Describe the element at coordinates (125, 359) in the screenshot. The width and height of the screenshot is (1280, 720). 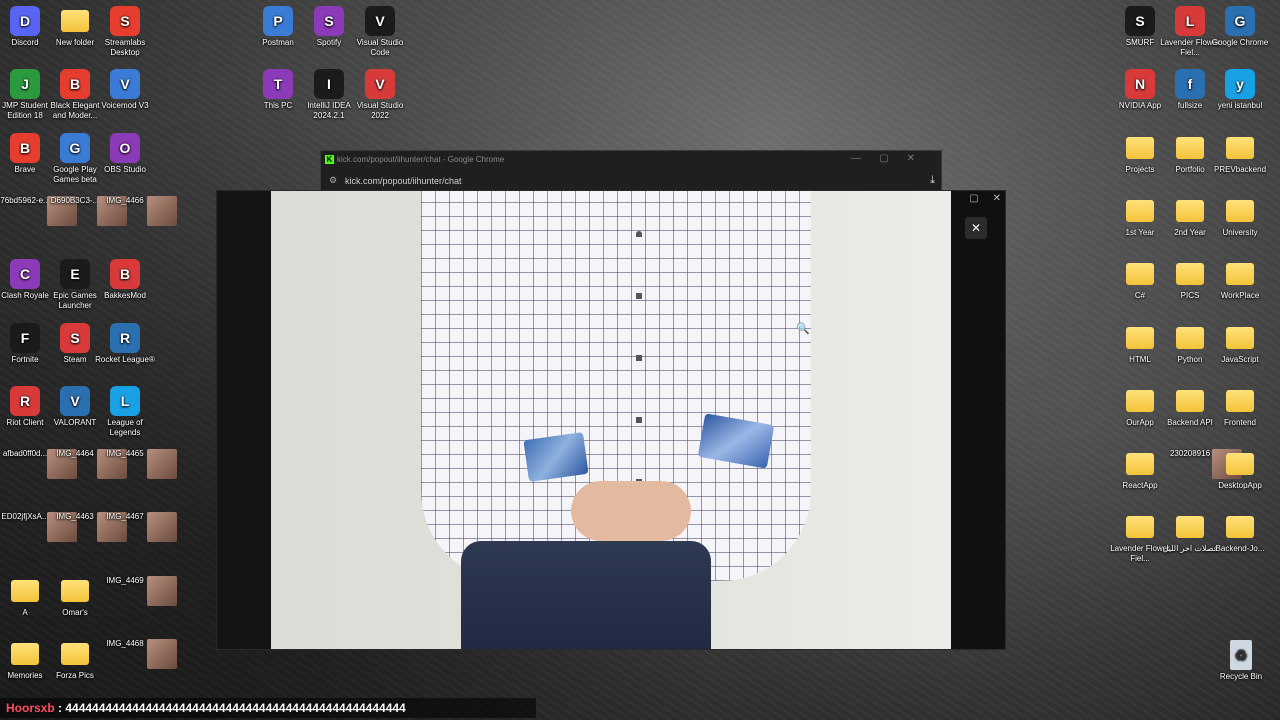
I see `desktop-icon-label: Rocket League®` at that location.